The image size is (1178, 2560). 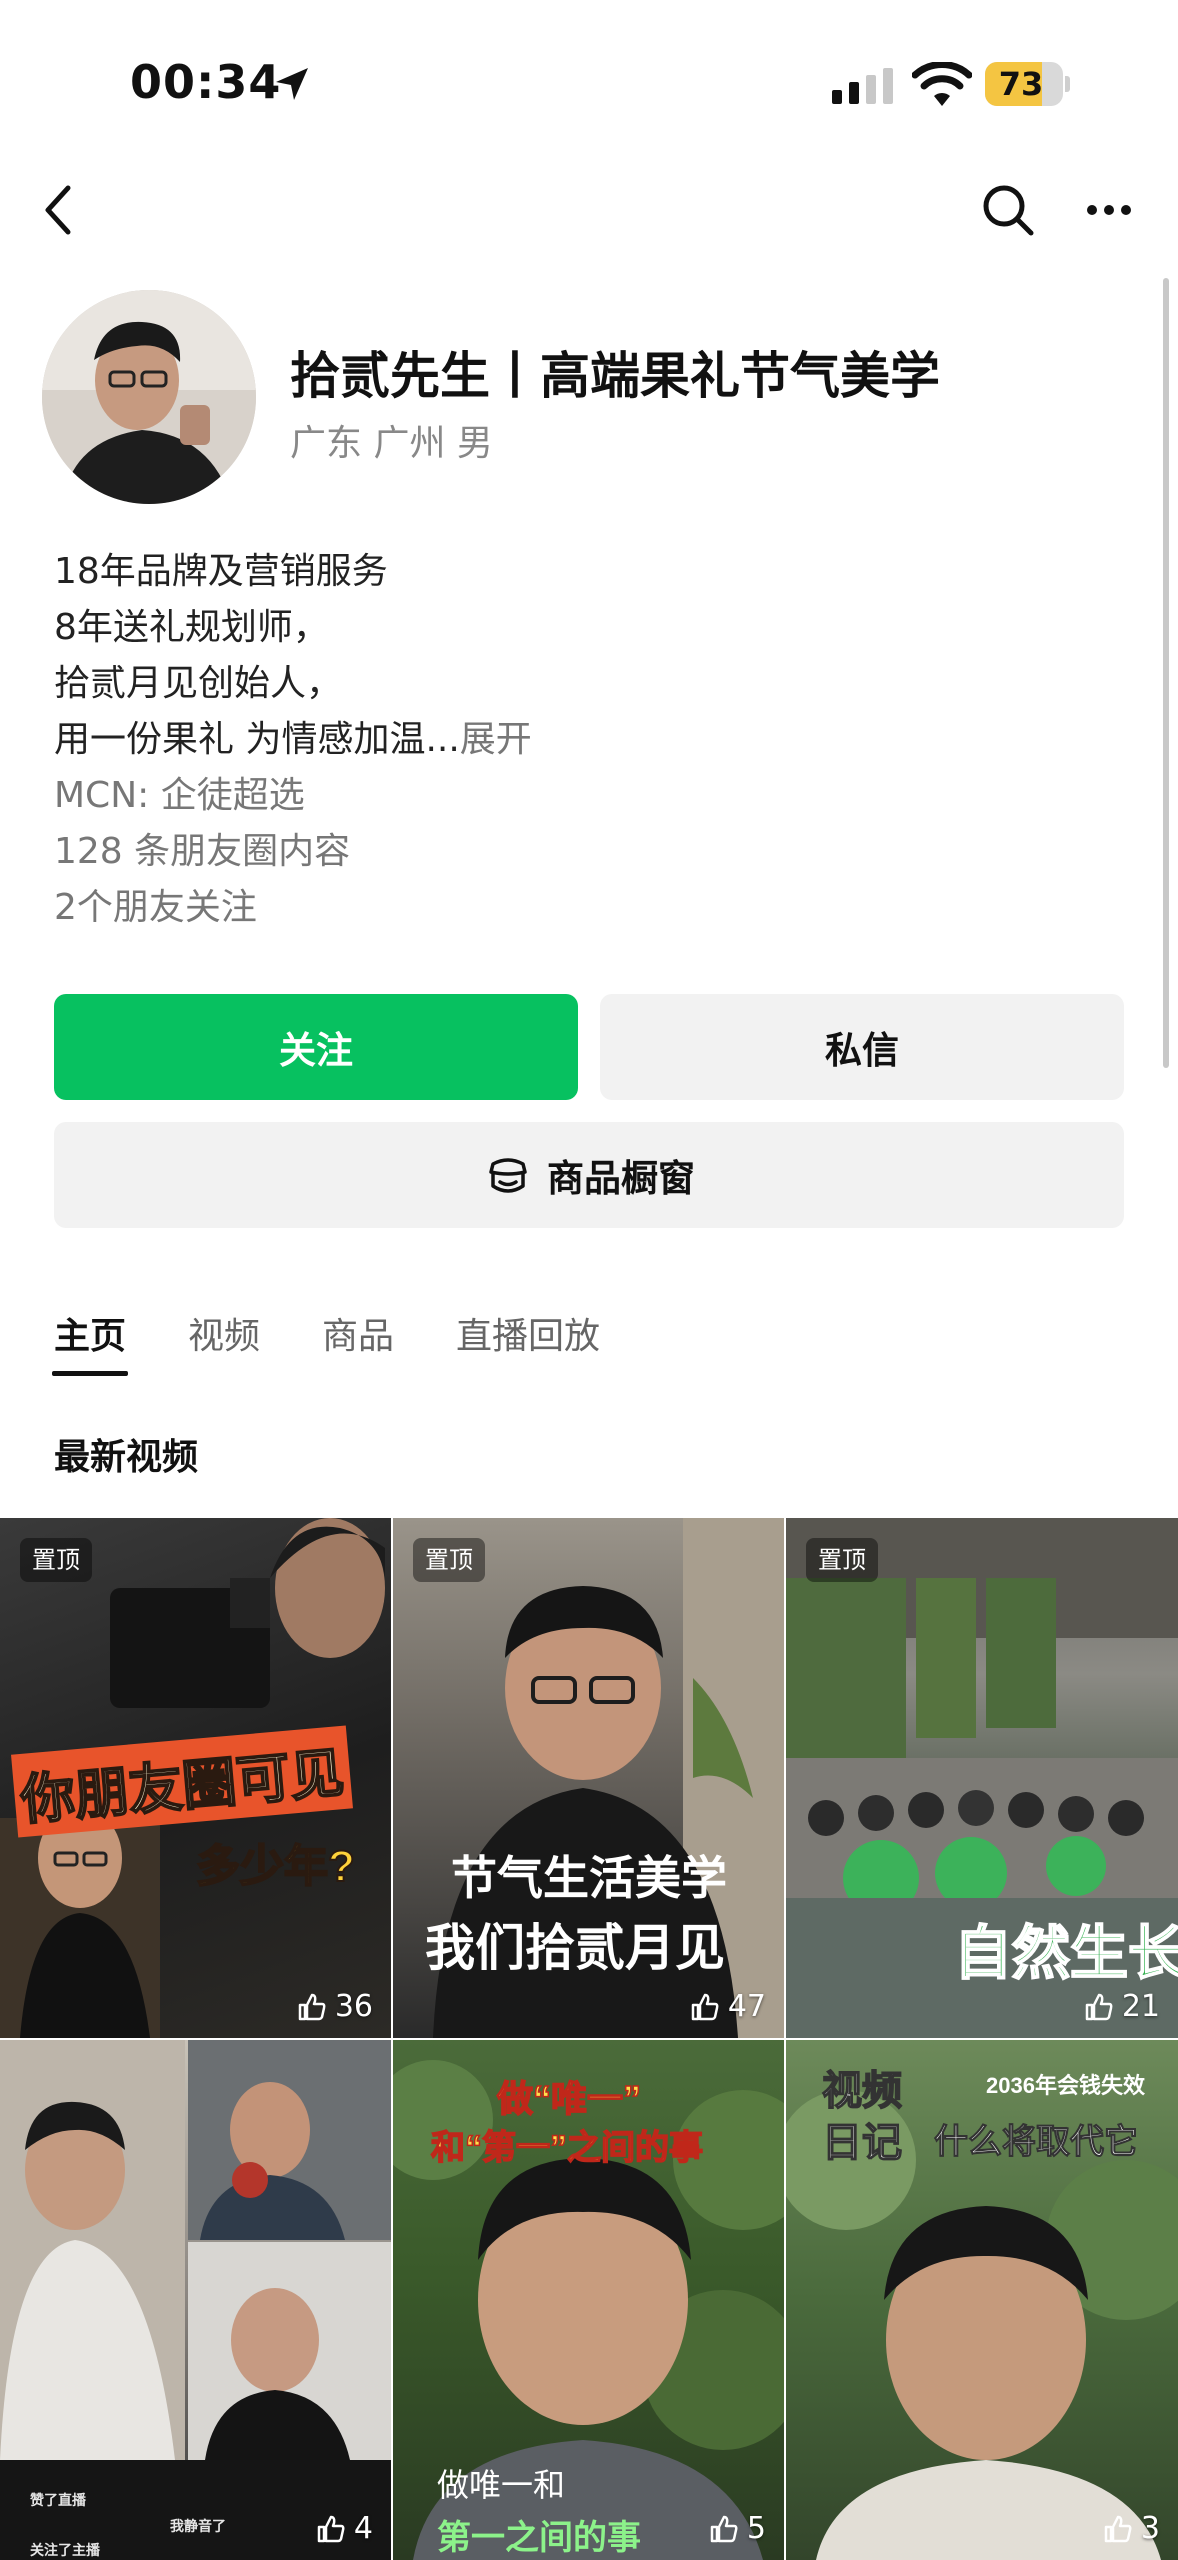 I want to click on mcn-info: MCN: 企徒超选, so click(x=179, y=795).